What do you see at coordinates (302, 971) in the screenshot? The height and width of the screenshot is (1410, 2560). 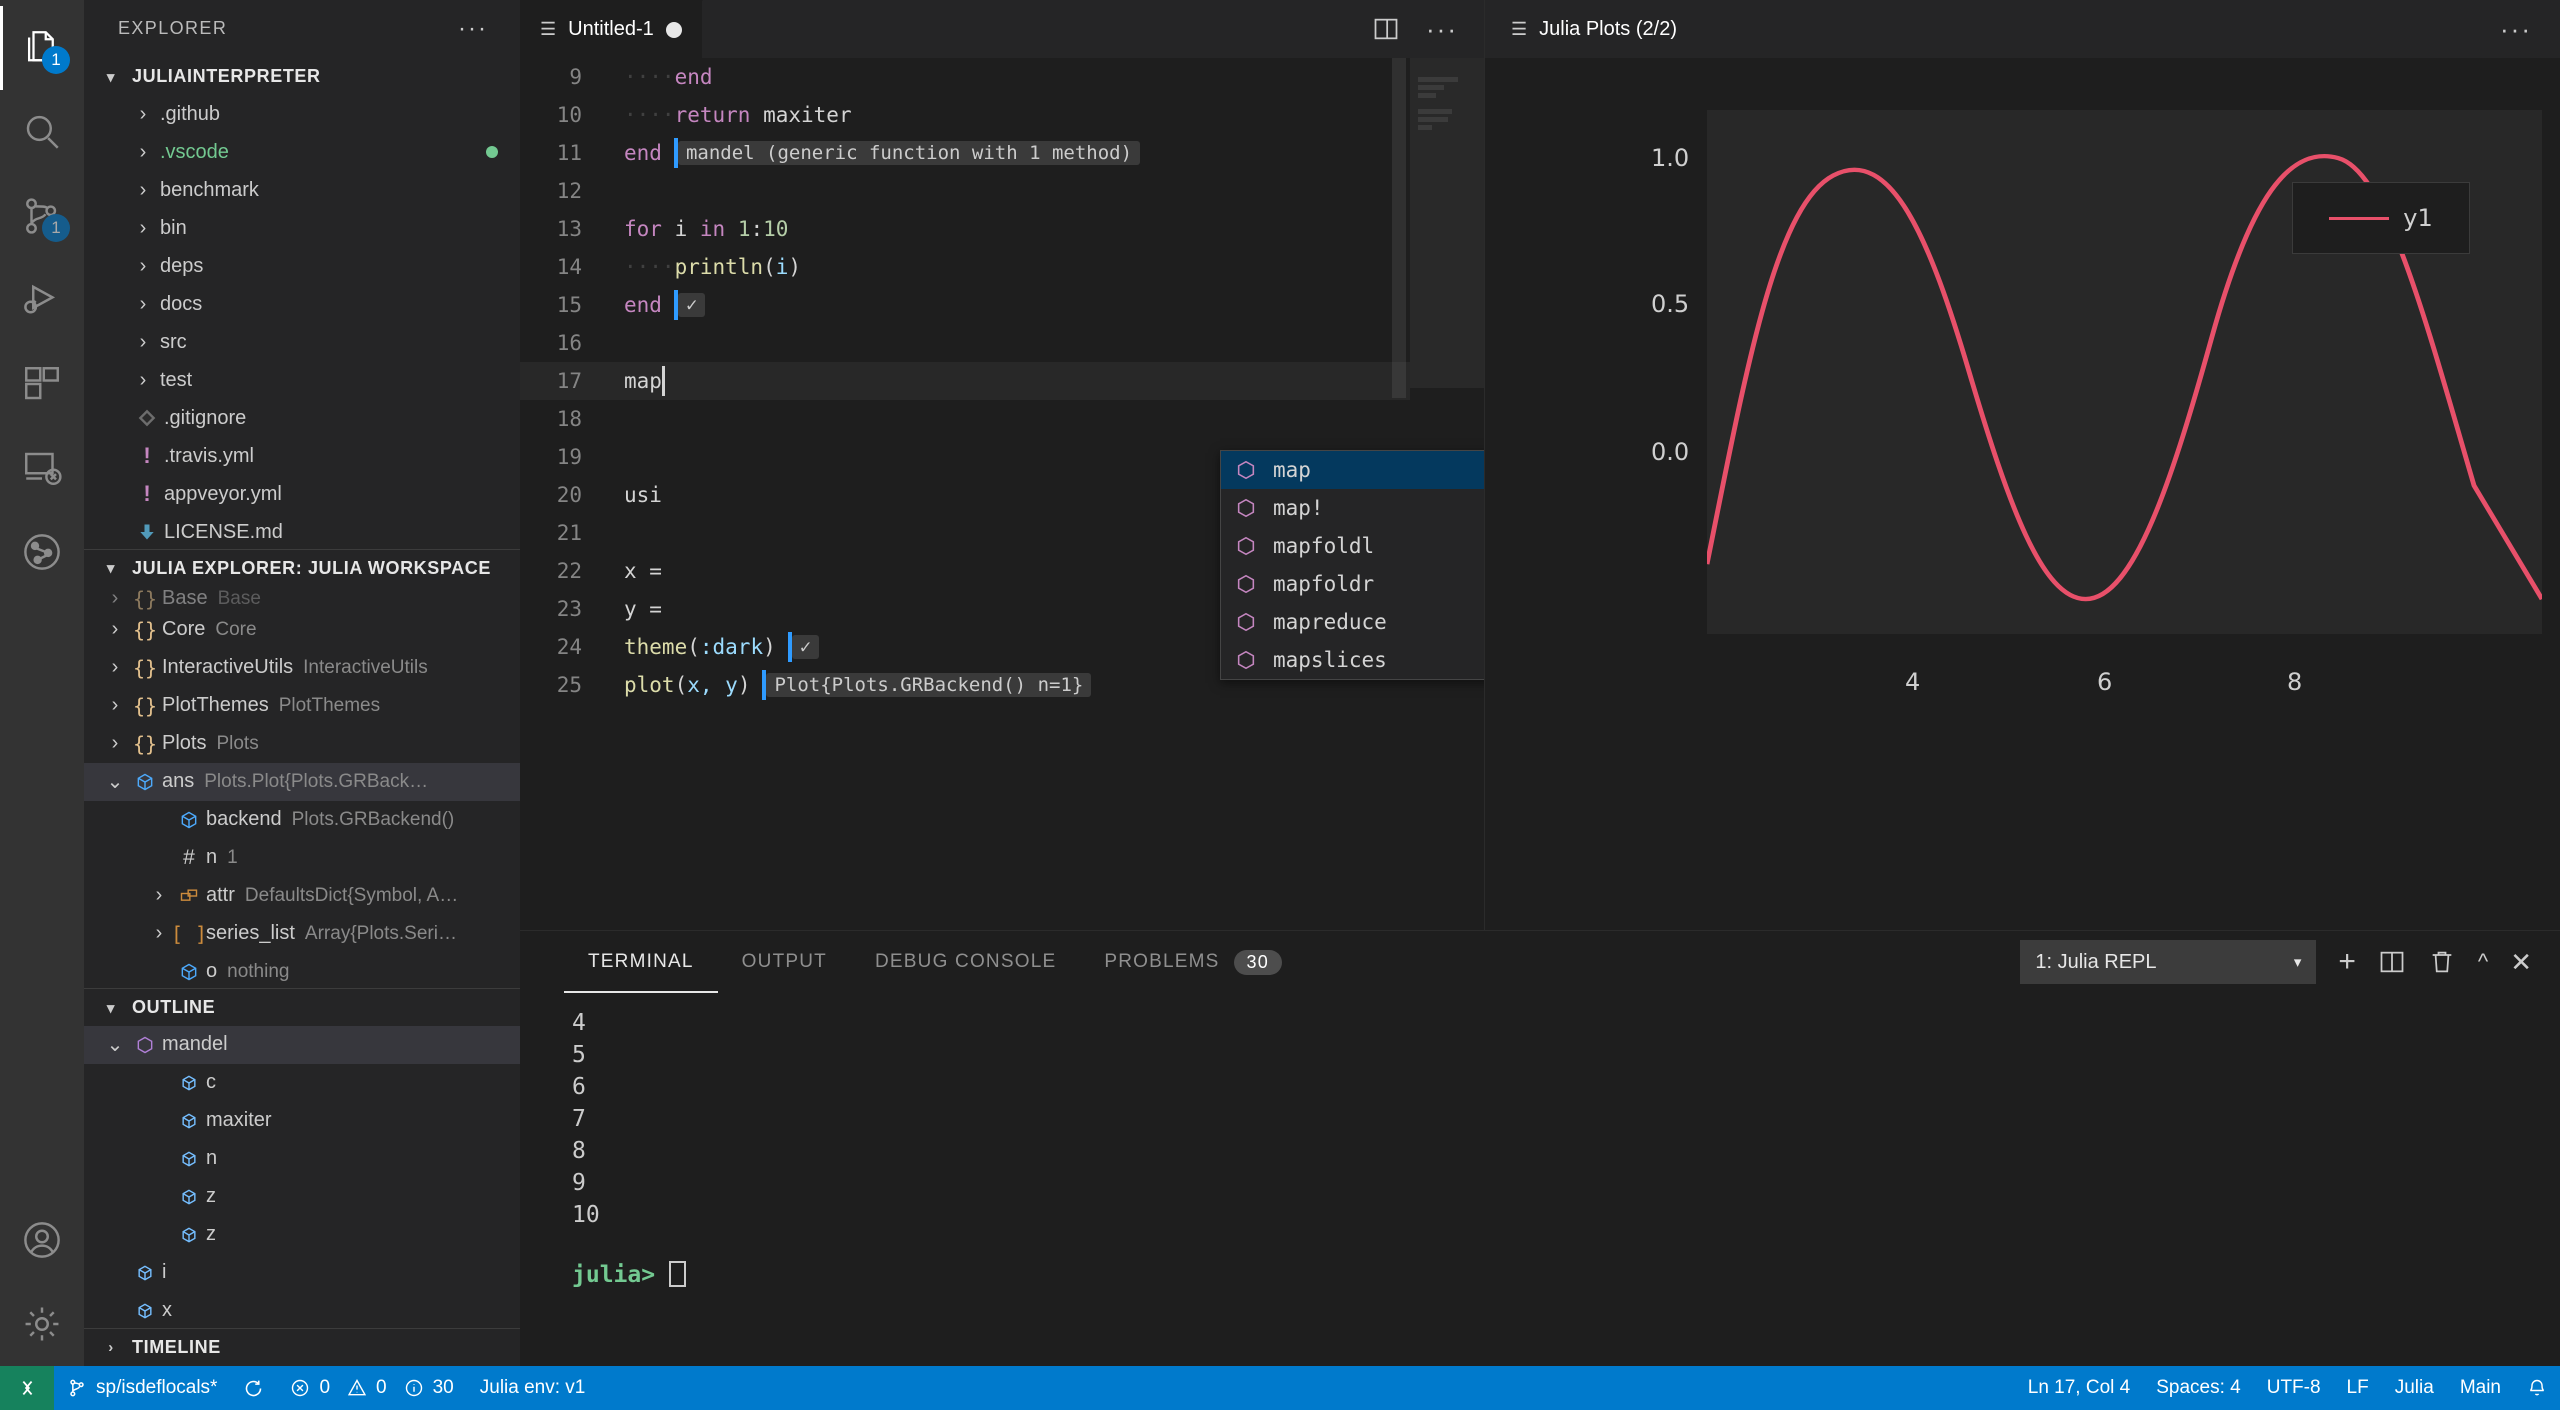 I see `workspace-item: o nothing` at bounding box center [302, 971].